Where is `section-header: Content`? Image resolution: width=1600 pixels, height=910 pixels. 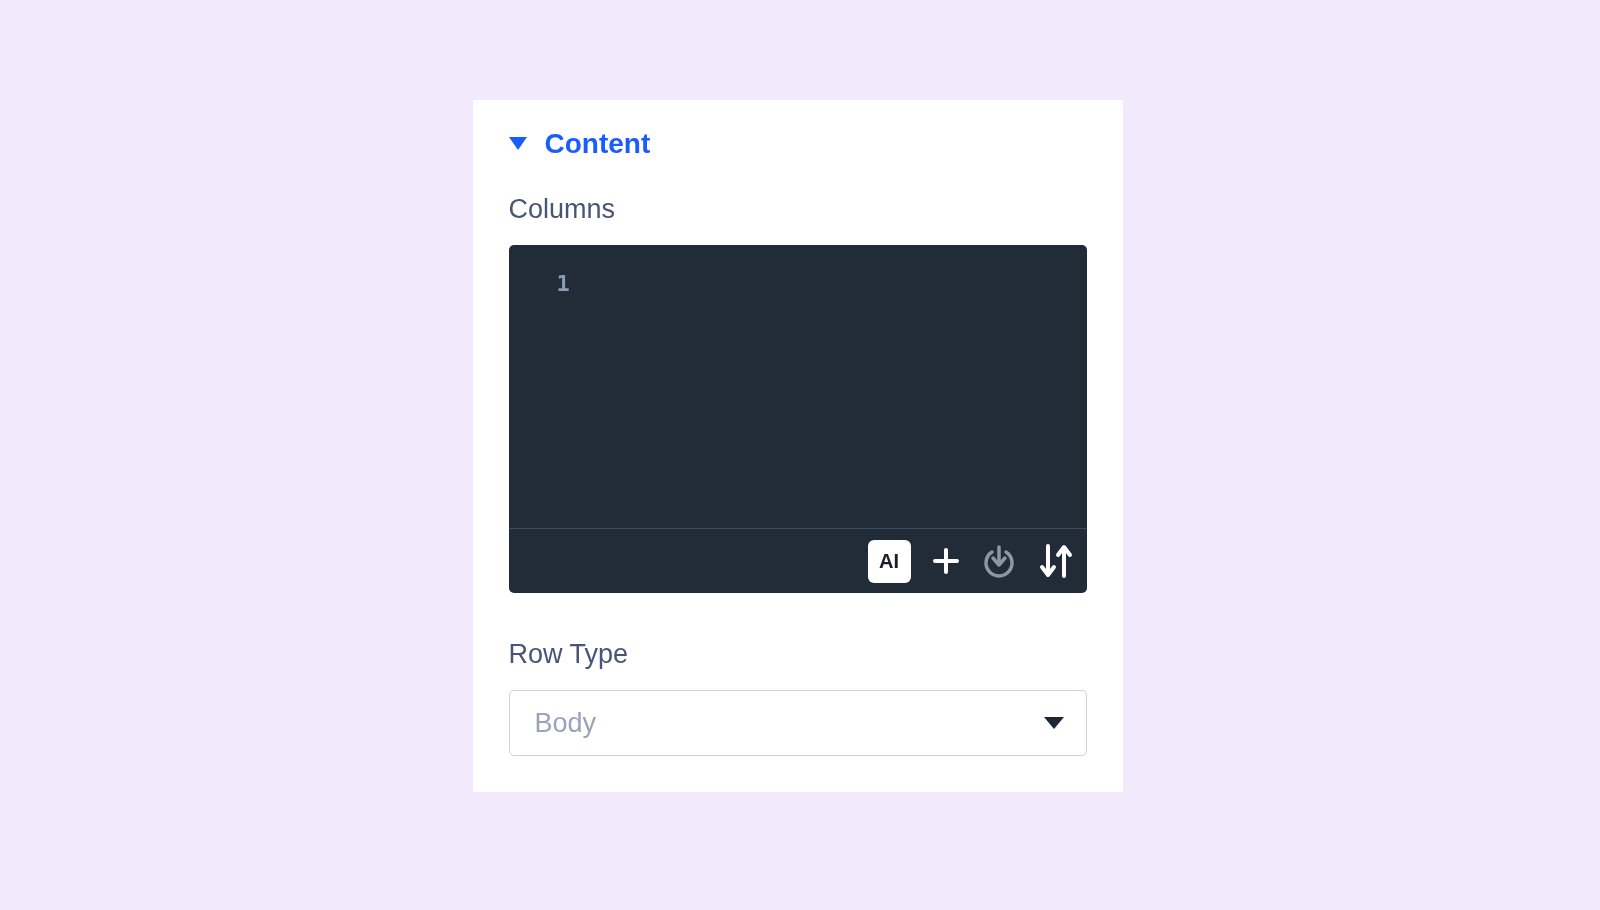
section-header: Content is located at coordinates (579, 144).